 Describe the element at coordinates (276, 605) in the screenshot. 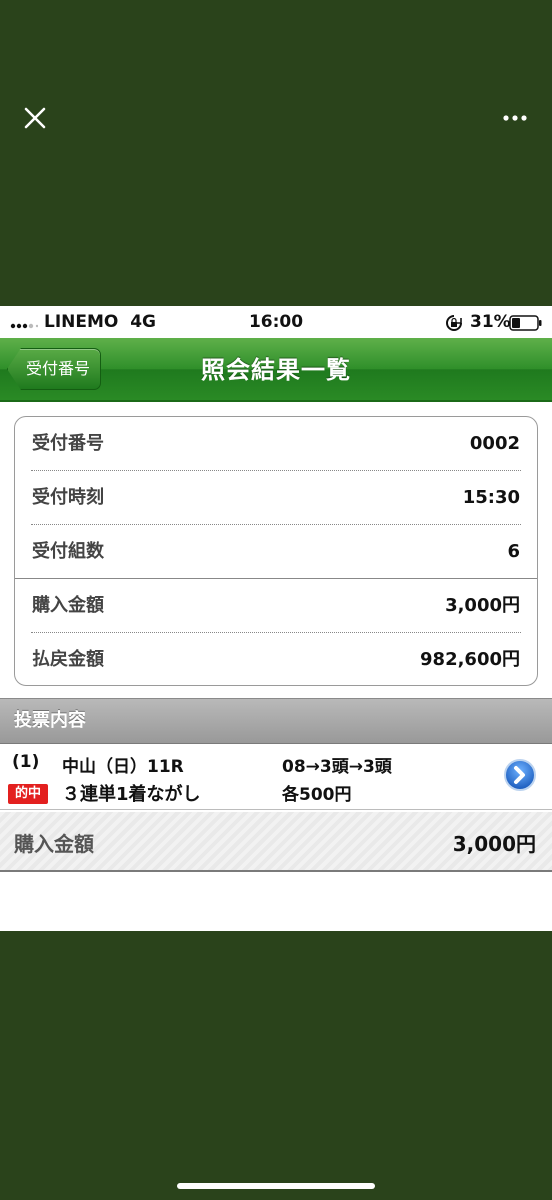

I see `info-row-purchase-amount: 購入金額 3,000円` at that location.